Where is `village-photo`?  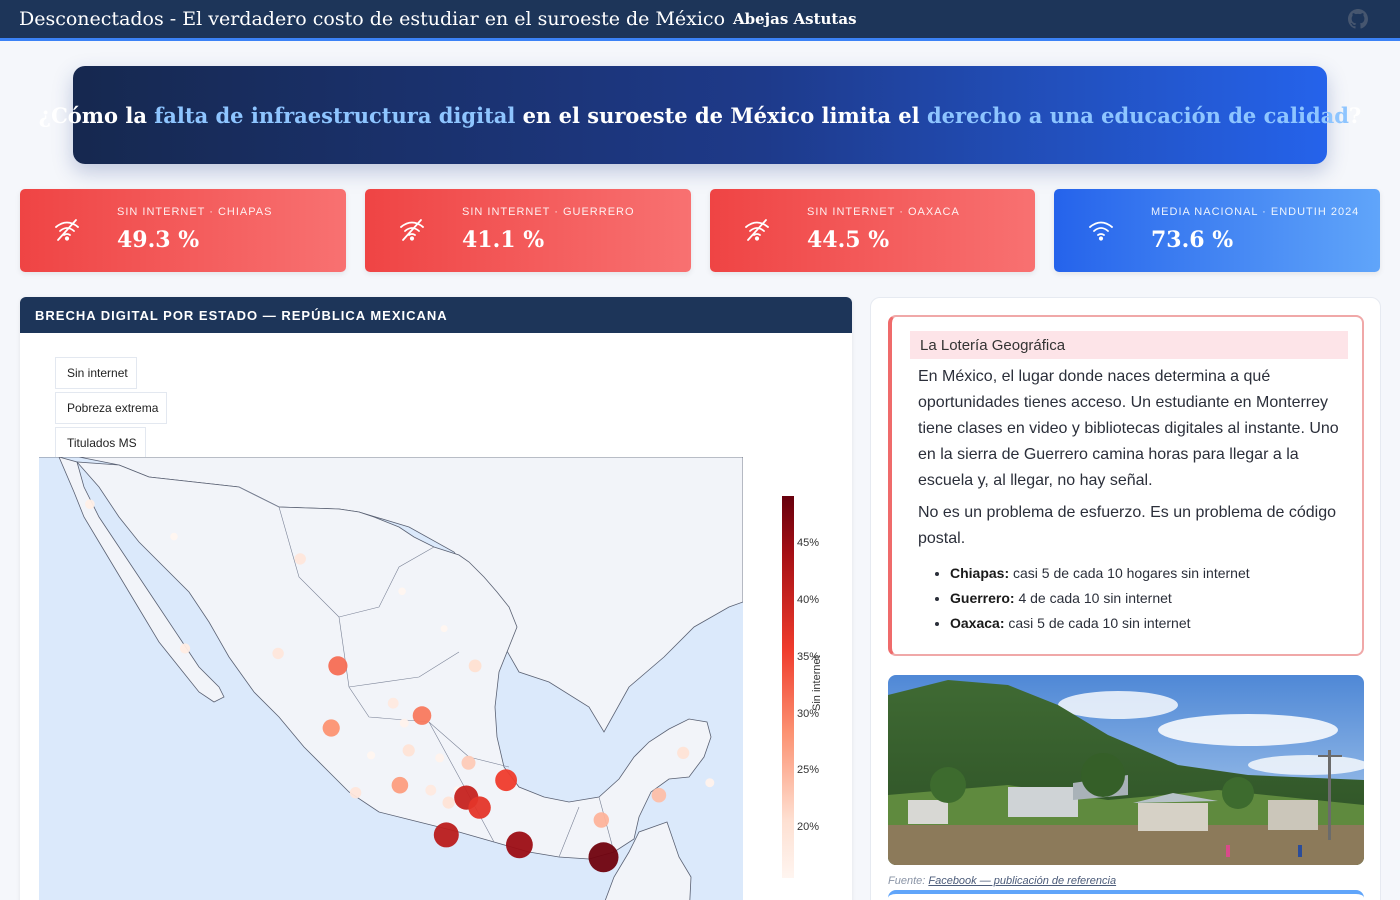
village-photo is located at coordinates (1126, 770).